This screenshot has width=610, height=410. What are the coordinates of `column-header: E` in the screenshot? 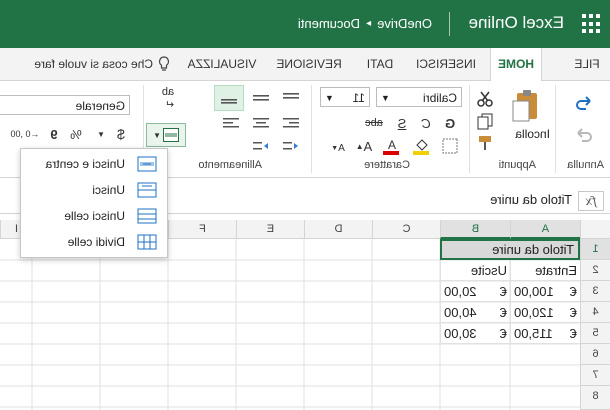 It's located at (270, 229).